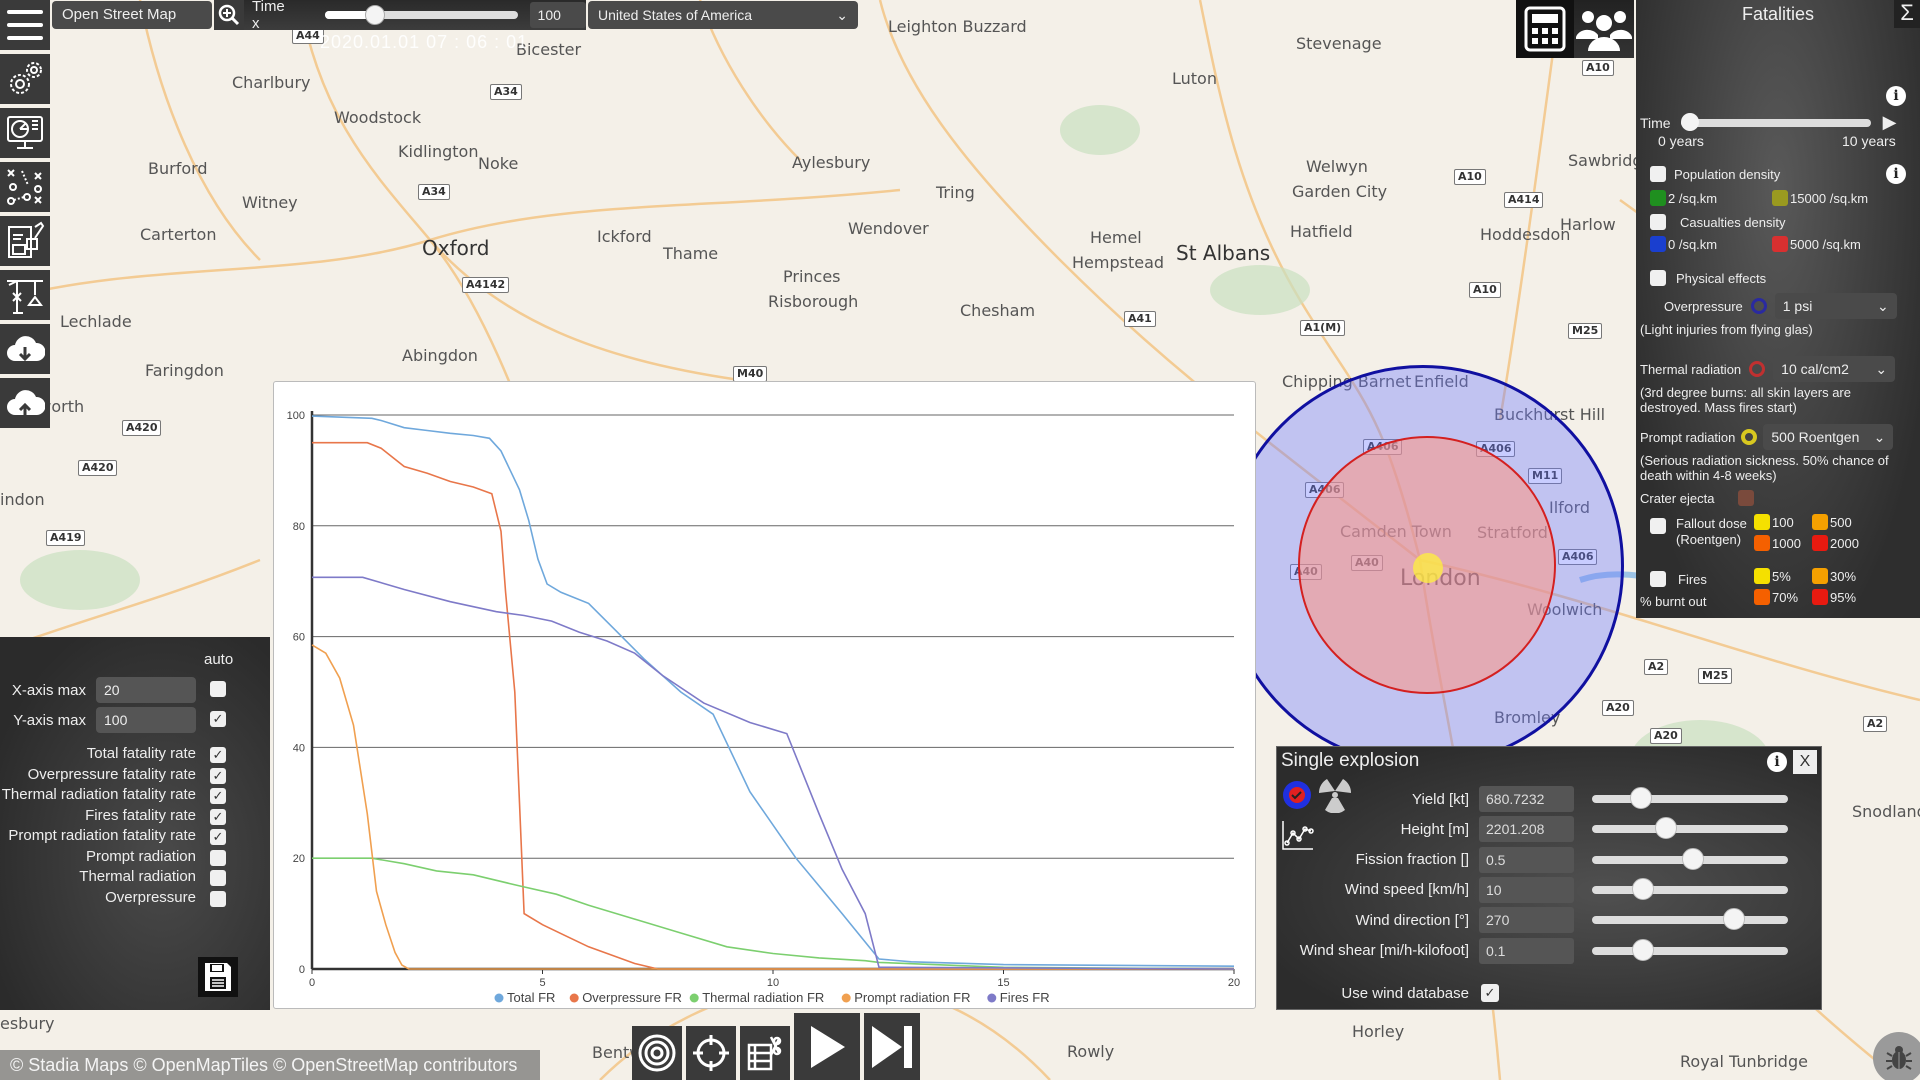 The image size is (1920, 1080). Describe the element at coordinates (1658, 222) in the screenshot. I see `casualties-density-checkbox` at that location.